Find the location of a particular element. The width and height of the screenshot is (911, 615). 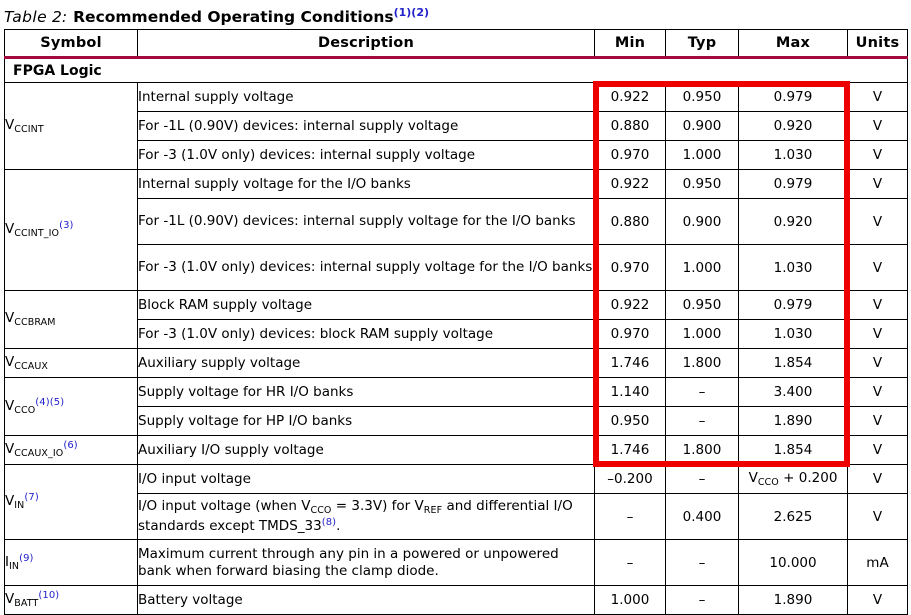

section-row-fpga-logic: FPGA Logic is located at coordinates (456, 70).